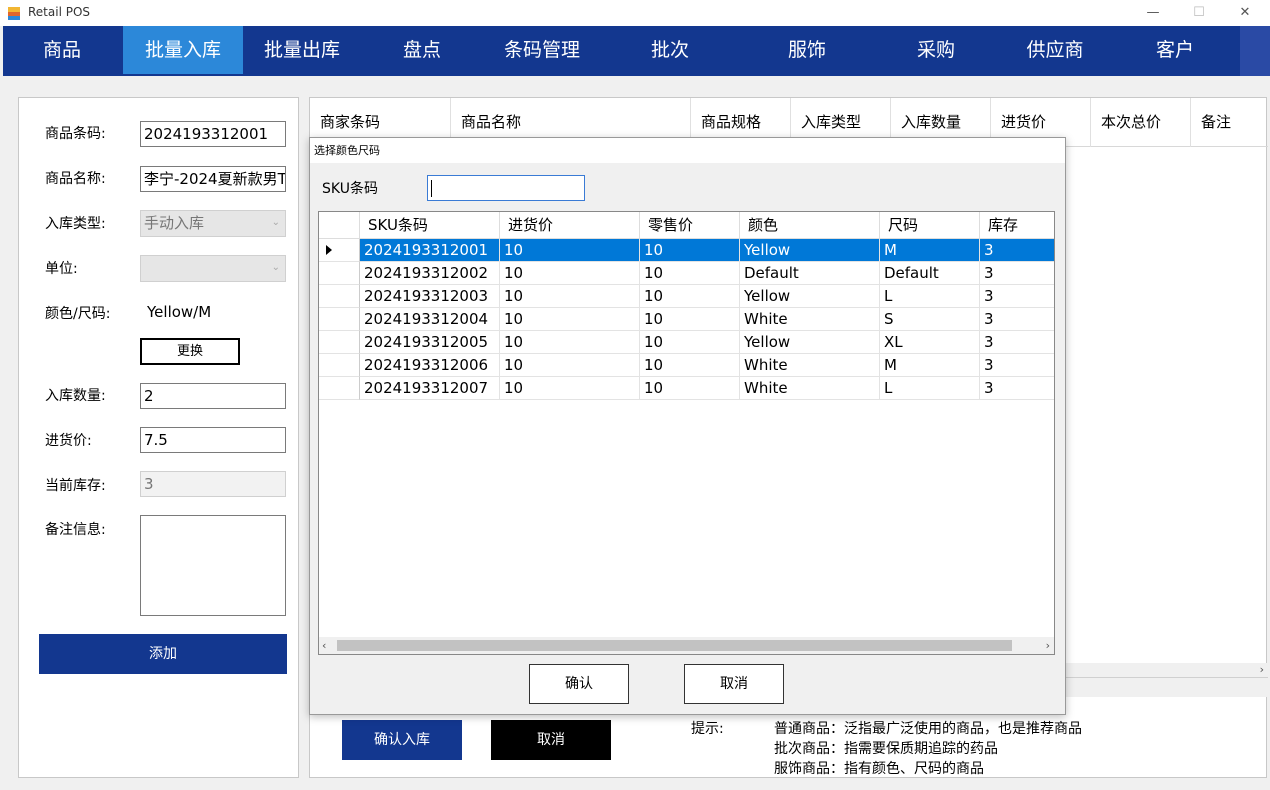 The width and height of the screenshot is (1270, 790). Describe the element at coordinates (430, 250) in the screenshot. I see `cell-sku: 2024193312001` at that location.